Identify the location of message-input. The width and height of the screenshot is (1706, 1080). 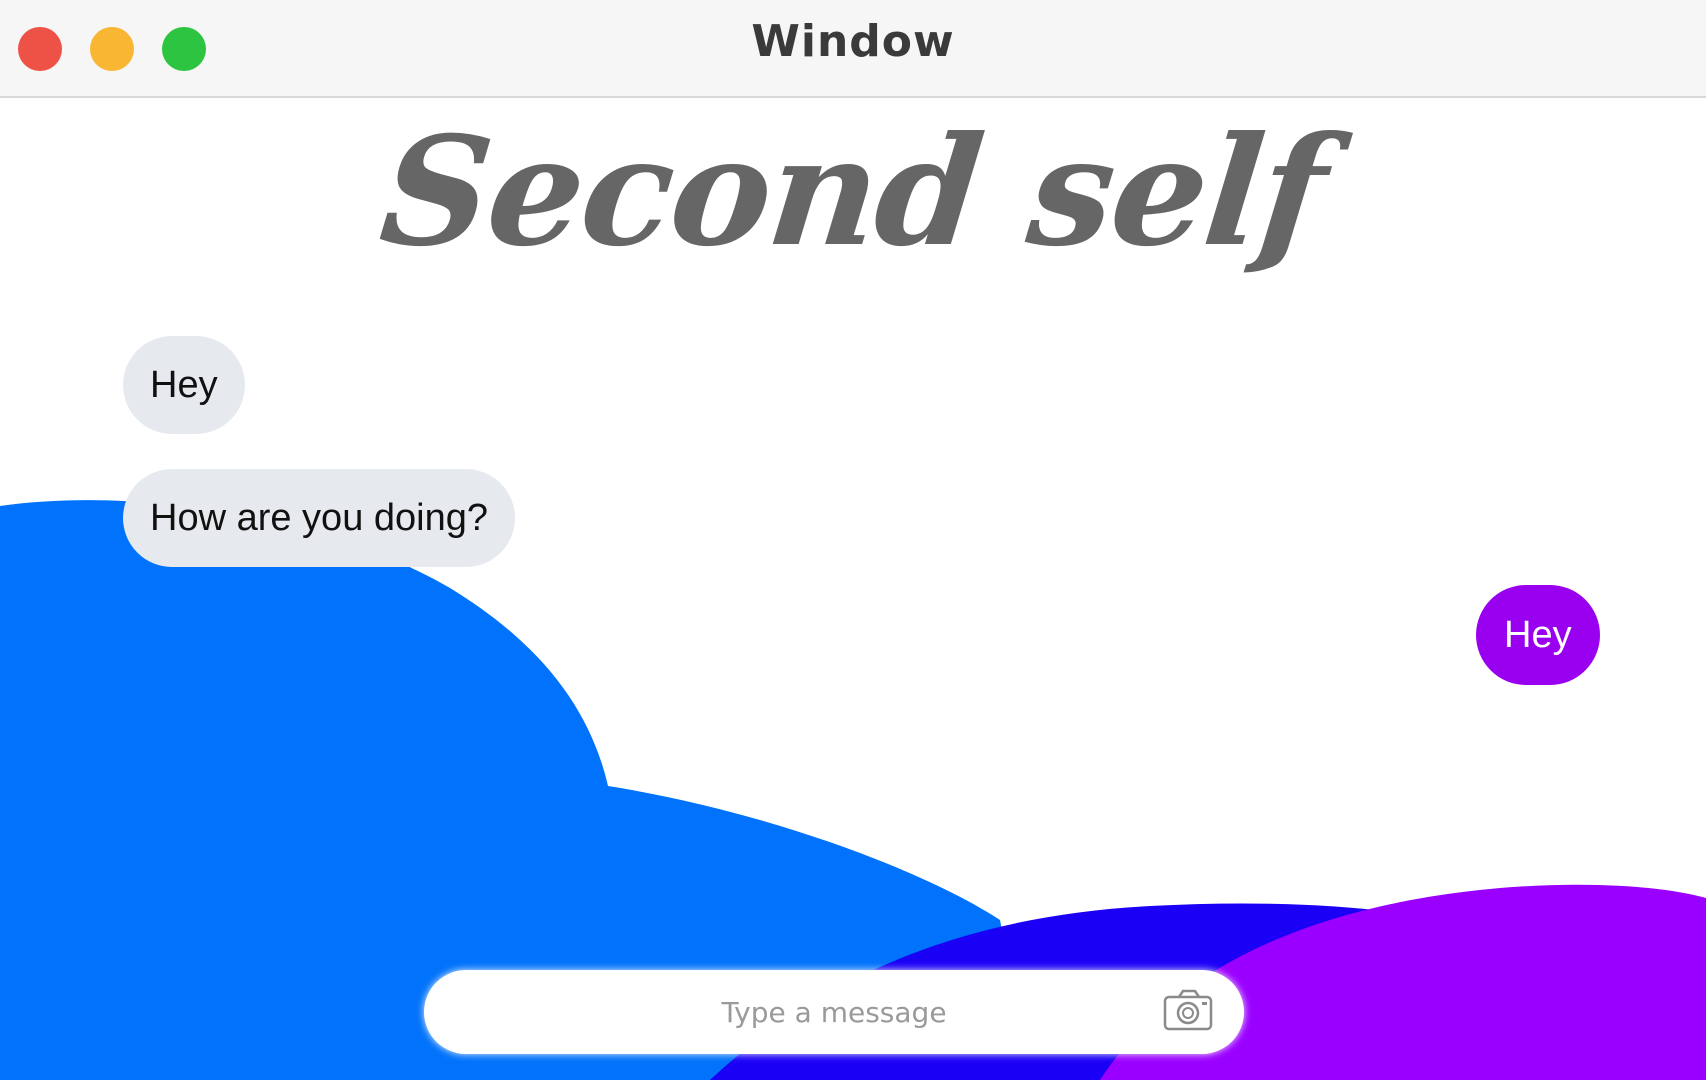
(834, 1012).